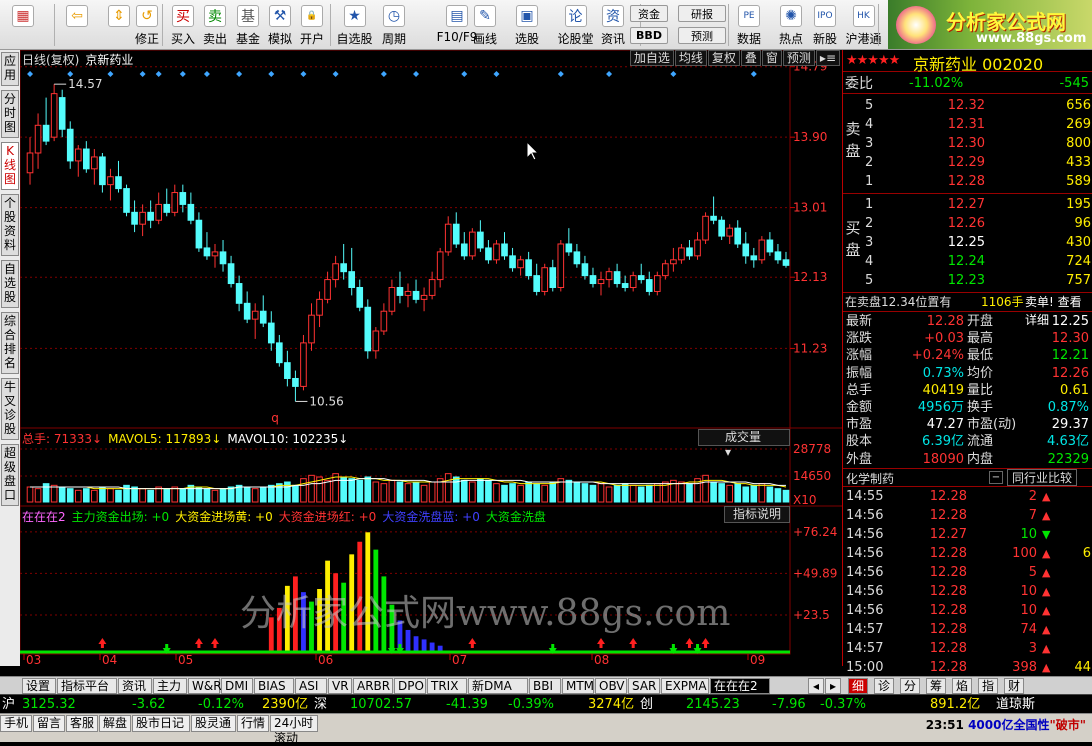 This screenshot has width=1092, height=746. What do you see at coordinates (978, 204) in the screenshot?
I see `buy-level-1: 1 12.27 195` at bounding box center [978, 204].